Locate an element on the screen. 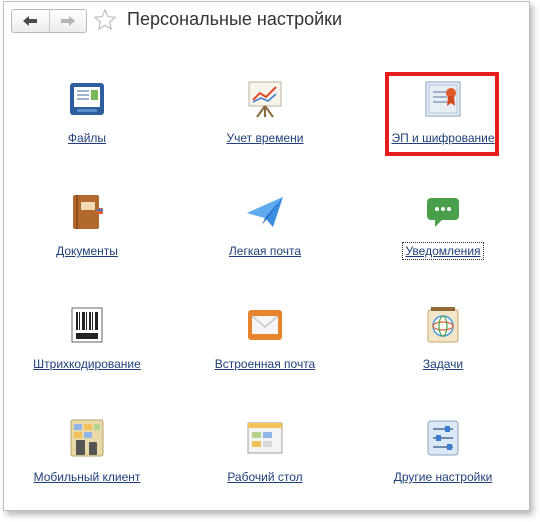  tile-label: Файлы is located at coordinates (87, 138).